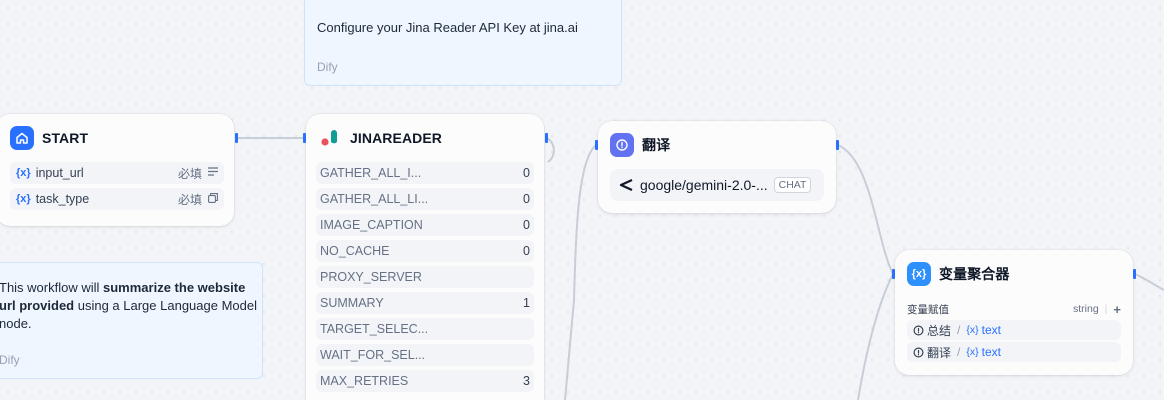 This screenshot has width=1164, height=400. I want to click on aggregator-variable-row: 翻译 / {x} text, so click(1014, 352).